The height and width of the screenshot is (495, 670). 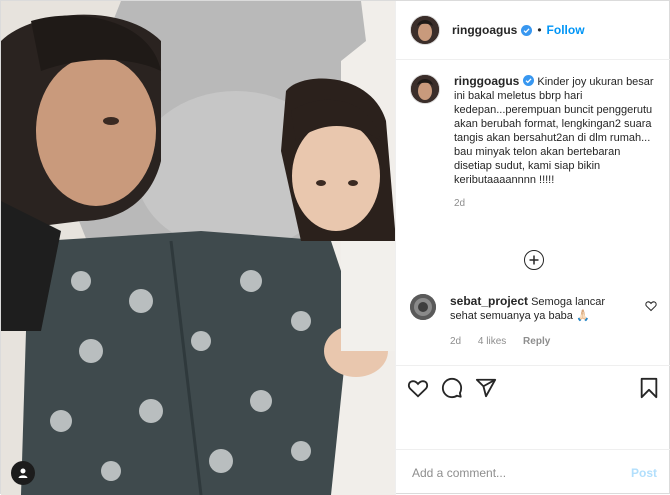 What do you see at coordinates (484, 30) in the screenshot?
I see `author-username: ringgoagus` at bounding box center [484, 30].